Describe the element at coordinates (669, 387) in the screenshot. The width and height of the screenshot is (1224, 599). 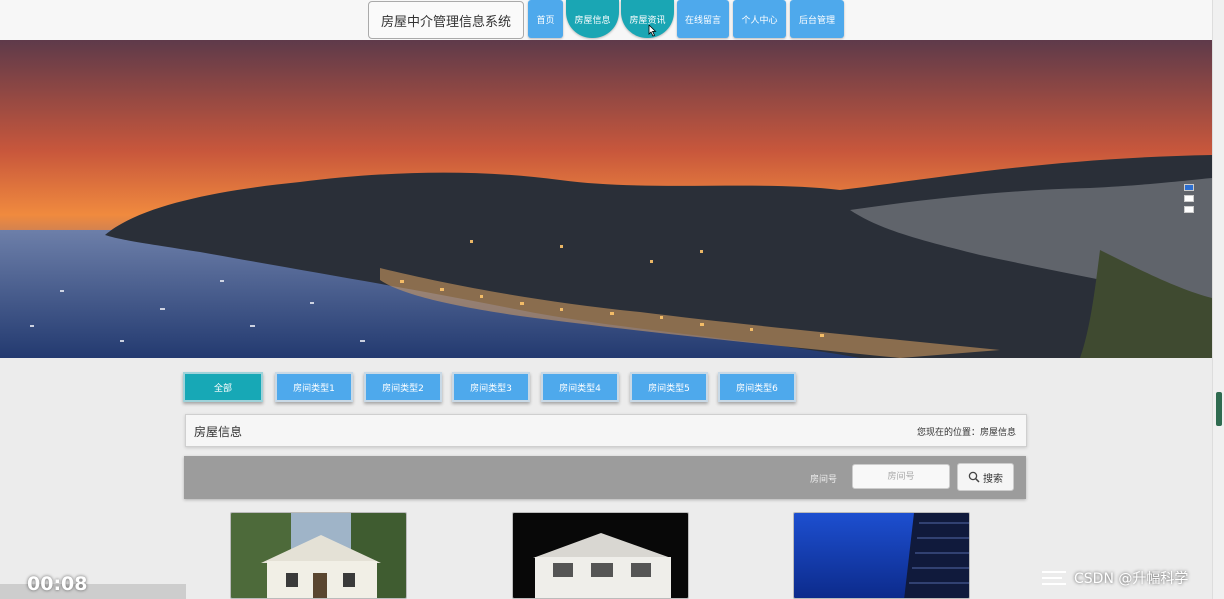
I see `category-tab-room-type-5: 房间类型5` at that location.